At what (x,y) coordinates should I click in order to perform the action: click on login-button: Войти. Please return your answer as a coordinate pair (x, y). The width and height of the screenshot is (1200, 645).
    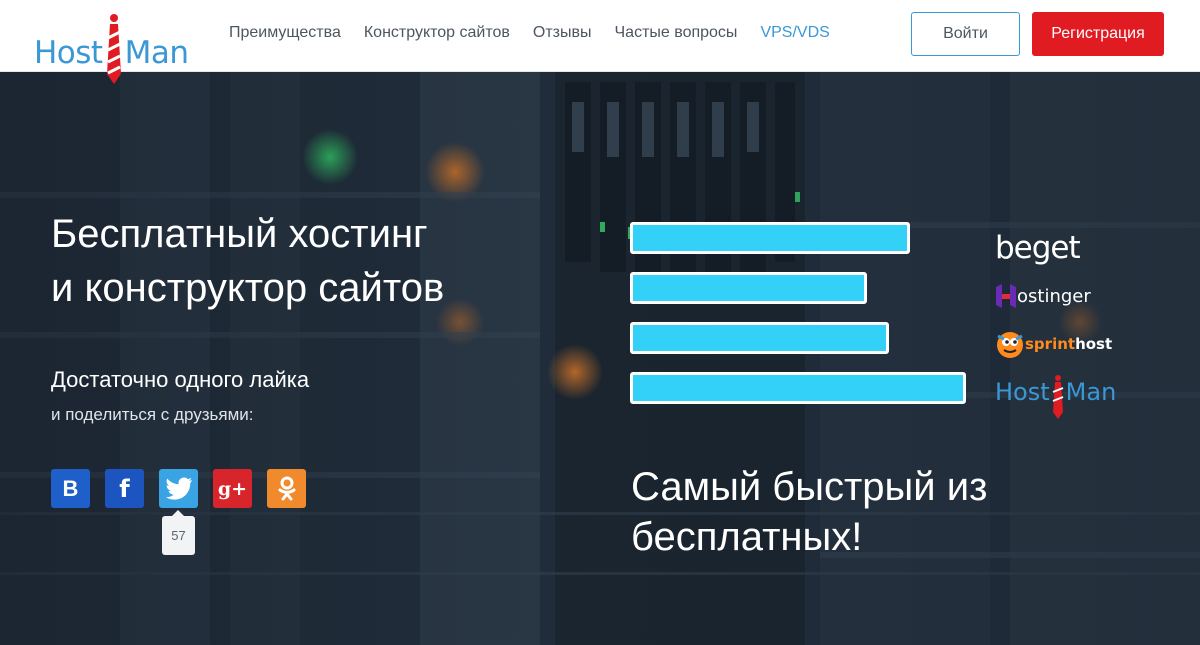
    Looking at the image, I should click on (965, 34).